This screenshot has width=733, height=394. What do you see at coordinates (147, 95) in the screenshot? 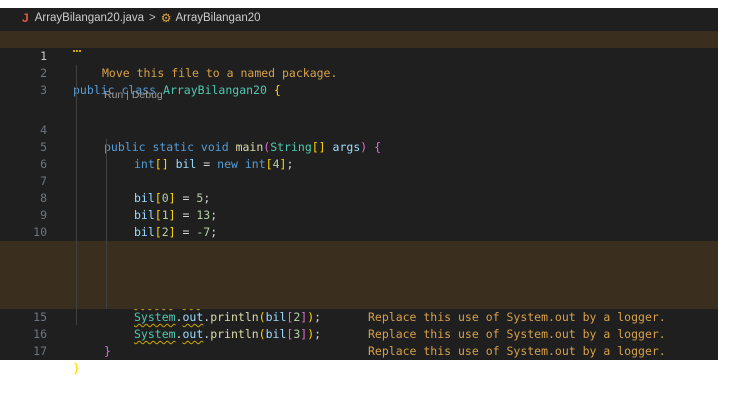
I see `codelens-debug: Debug` at bounding box center [147, 95].